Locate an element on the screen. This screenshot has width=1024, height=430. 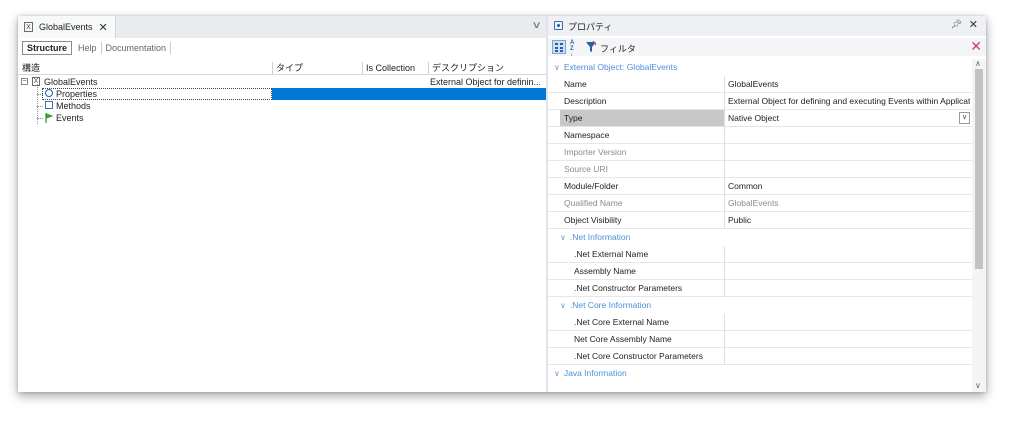
tab-documentation: Documentation is located at coordinates (137, 48).